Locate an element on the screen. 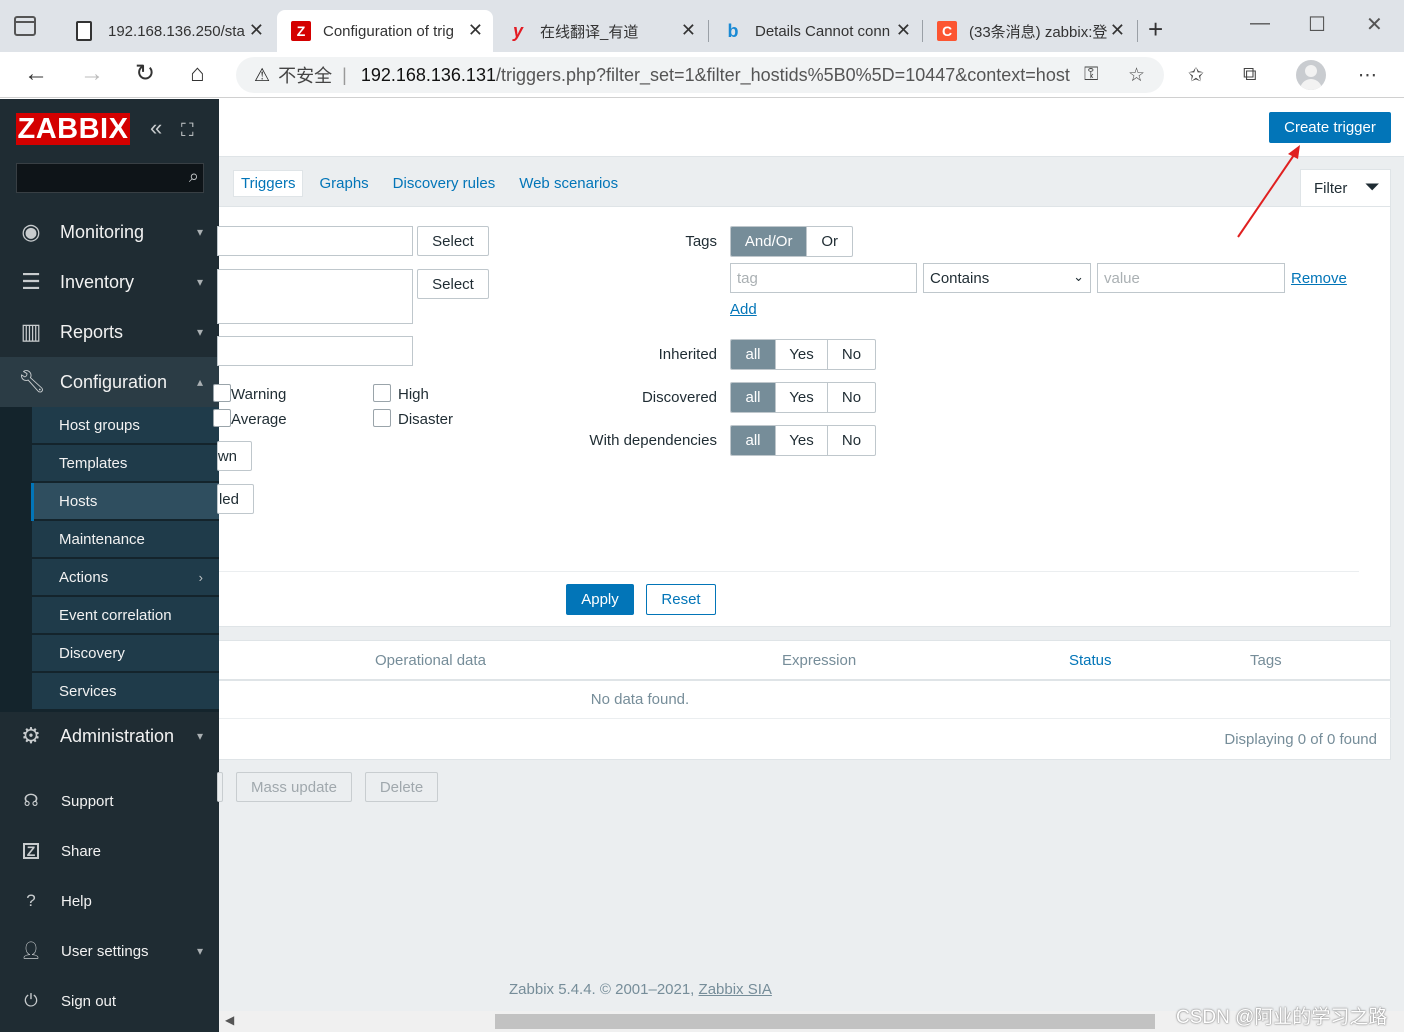  hosts-field is located at coordinates (315, 296).